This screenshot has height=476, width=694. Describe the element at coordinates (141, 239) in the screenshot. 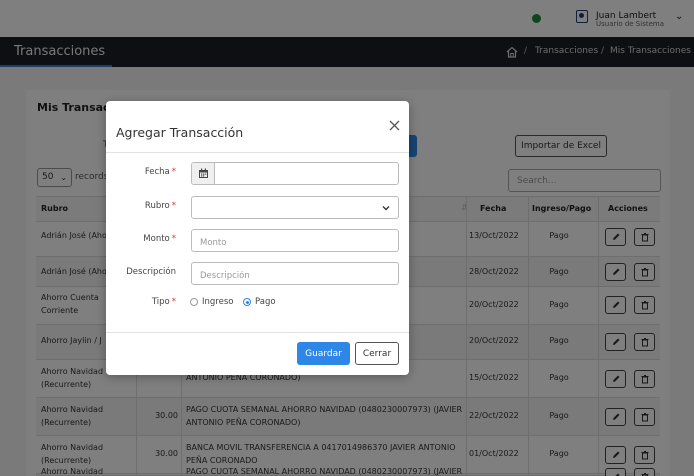

I see `monto-label: Monto *` at that location.